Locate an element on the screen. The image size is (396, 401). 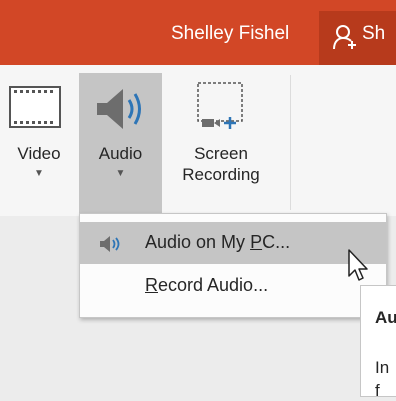
audio-button: Audio ▼ is located at coordinates (120, 143).